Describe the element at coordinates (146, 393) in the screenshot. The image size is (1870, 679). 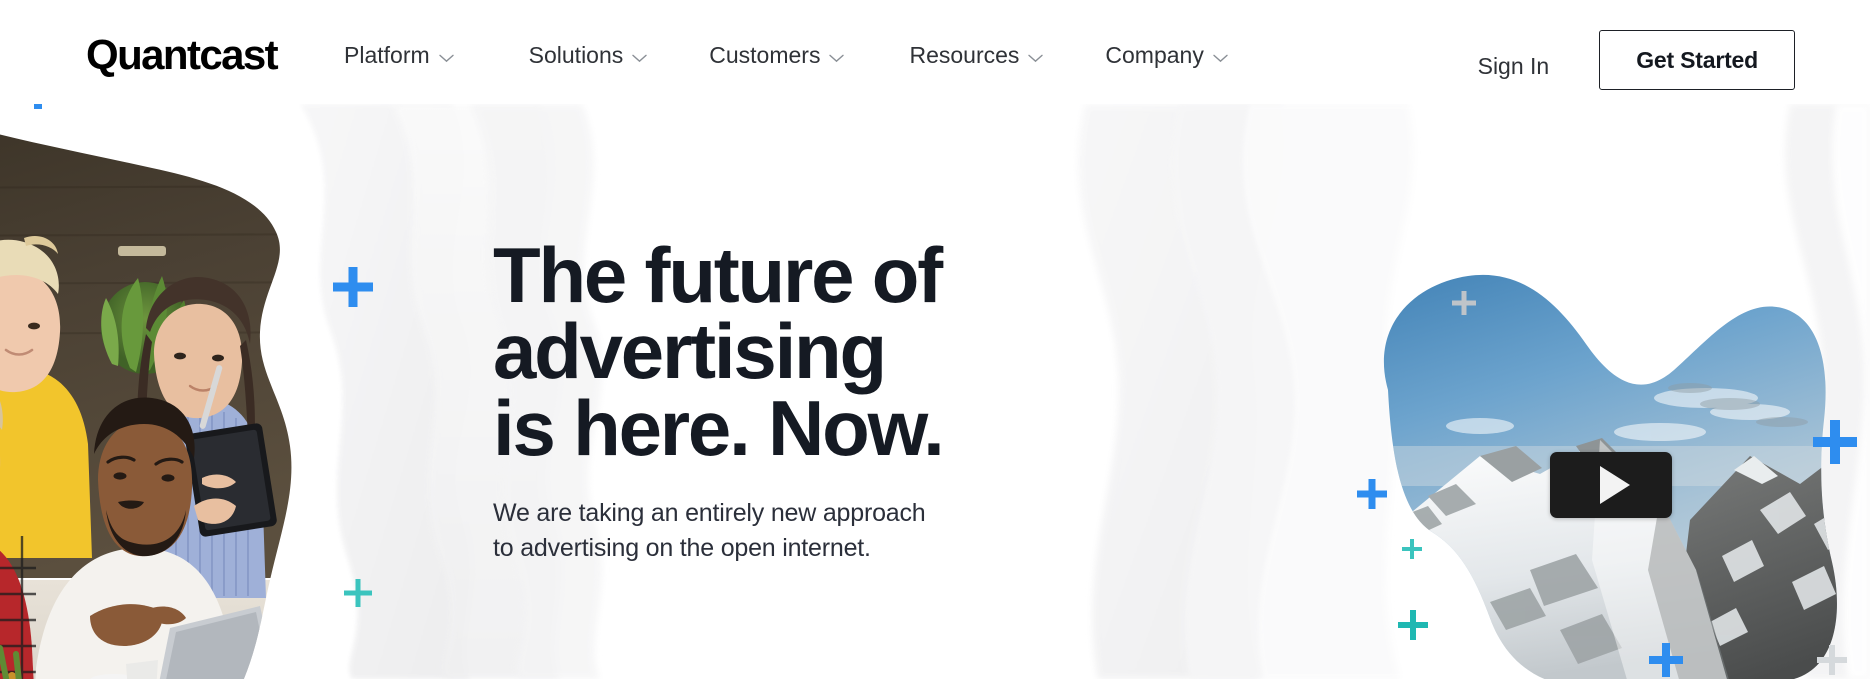
I see `team-photo-blob` at that location.